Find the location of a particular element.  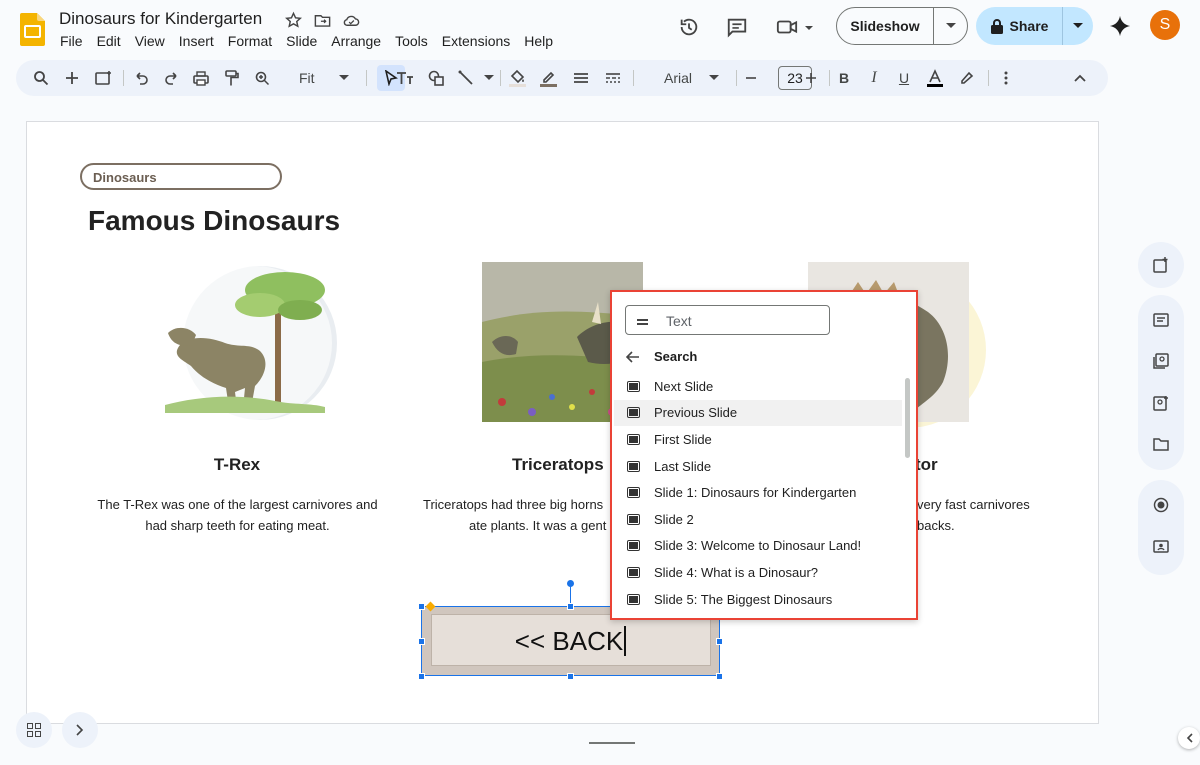

cloud-status-icon is located at coordinates (351, 20).